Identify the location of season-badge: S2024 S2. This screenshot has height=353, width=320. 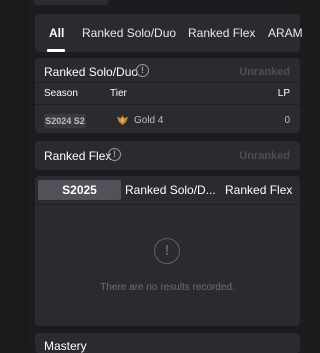
(65, 121).